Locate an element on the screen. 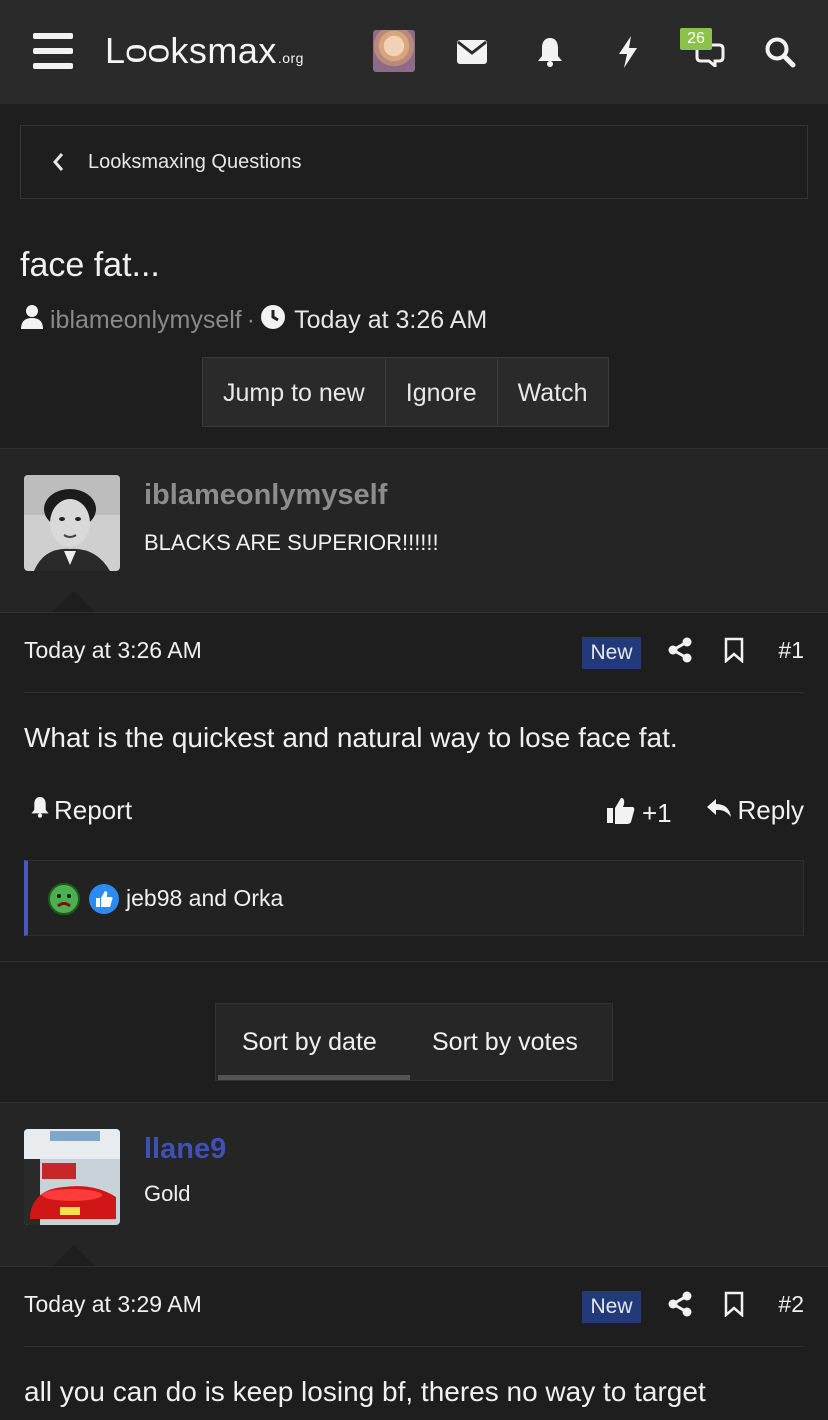  post-number: #2 is located at coordinates (791, 1304).